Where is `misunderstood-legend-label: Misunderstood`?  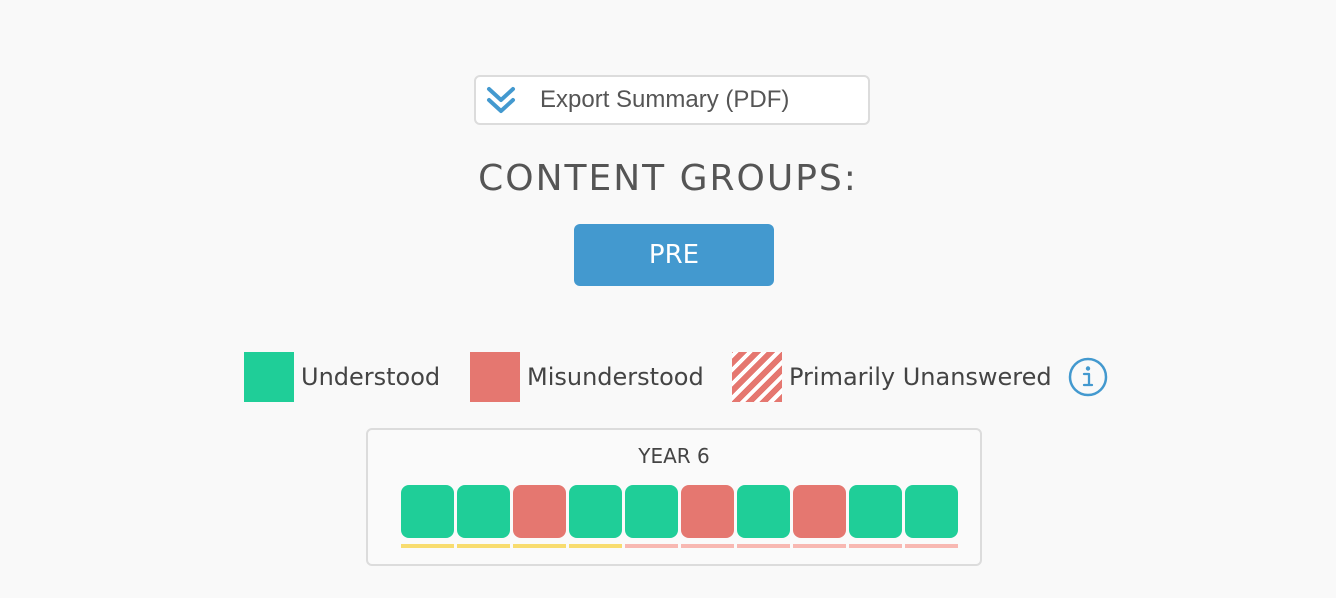 misunderstood-legend-label: Misunderstood is located at coordinates (615, 377).